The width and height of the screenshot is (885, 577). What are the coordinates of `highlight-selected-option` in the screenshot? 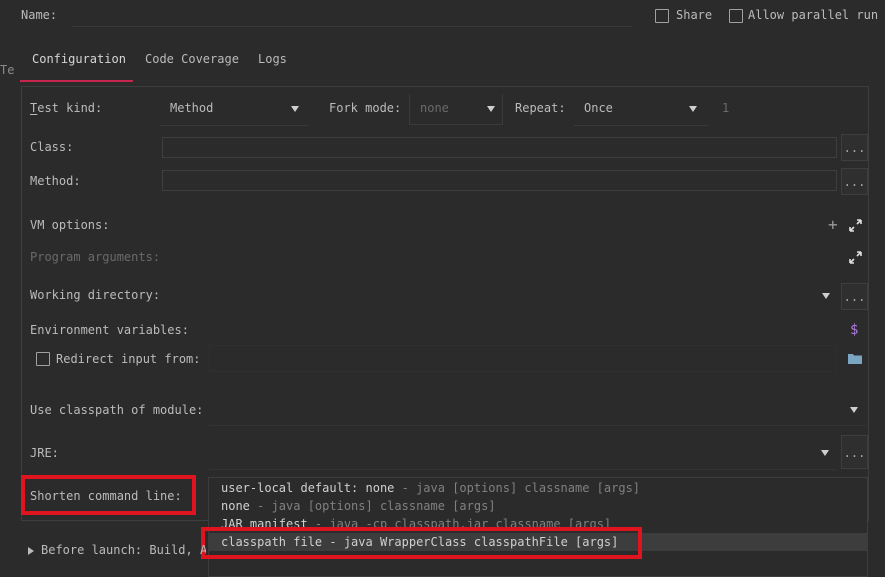 It's located at (421, 543).